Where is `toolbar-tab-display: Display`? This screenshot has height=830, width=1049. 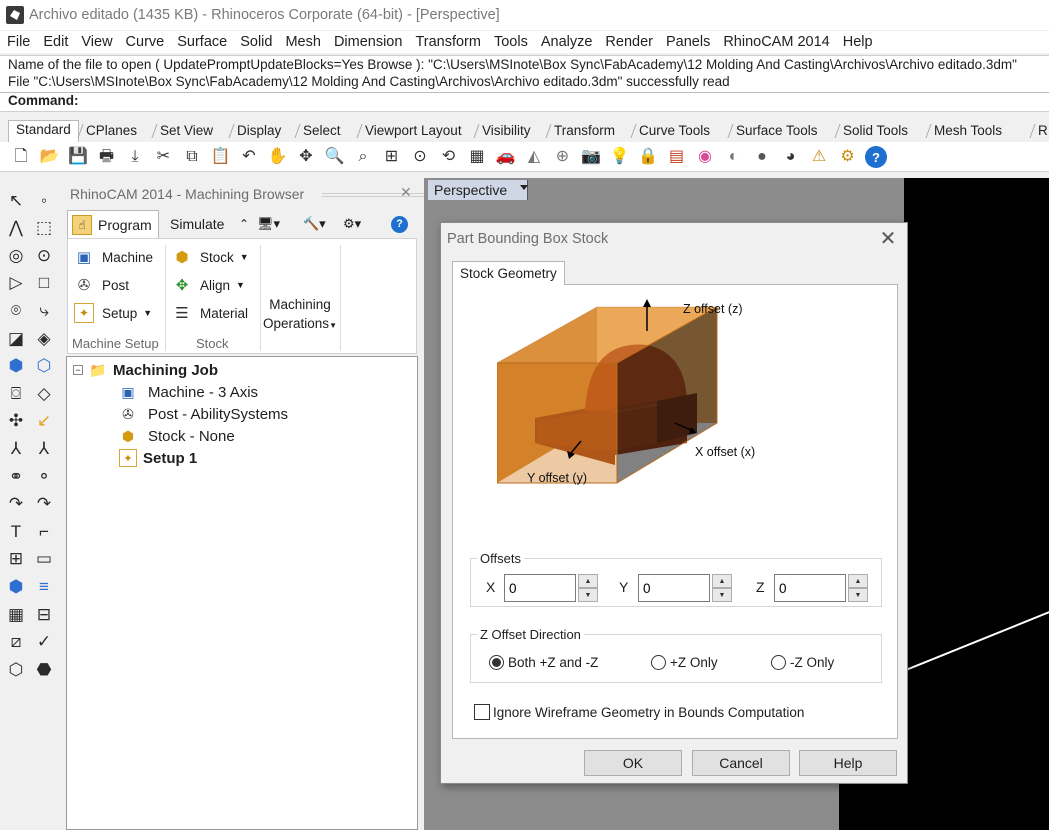
toolbar-tab-display: Display is located at coordinates (259, 132).